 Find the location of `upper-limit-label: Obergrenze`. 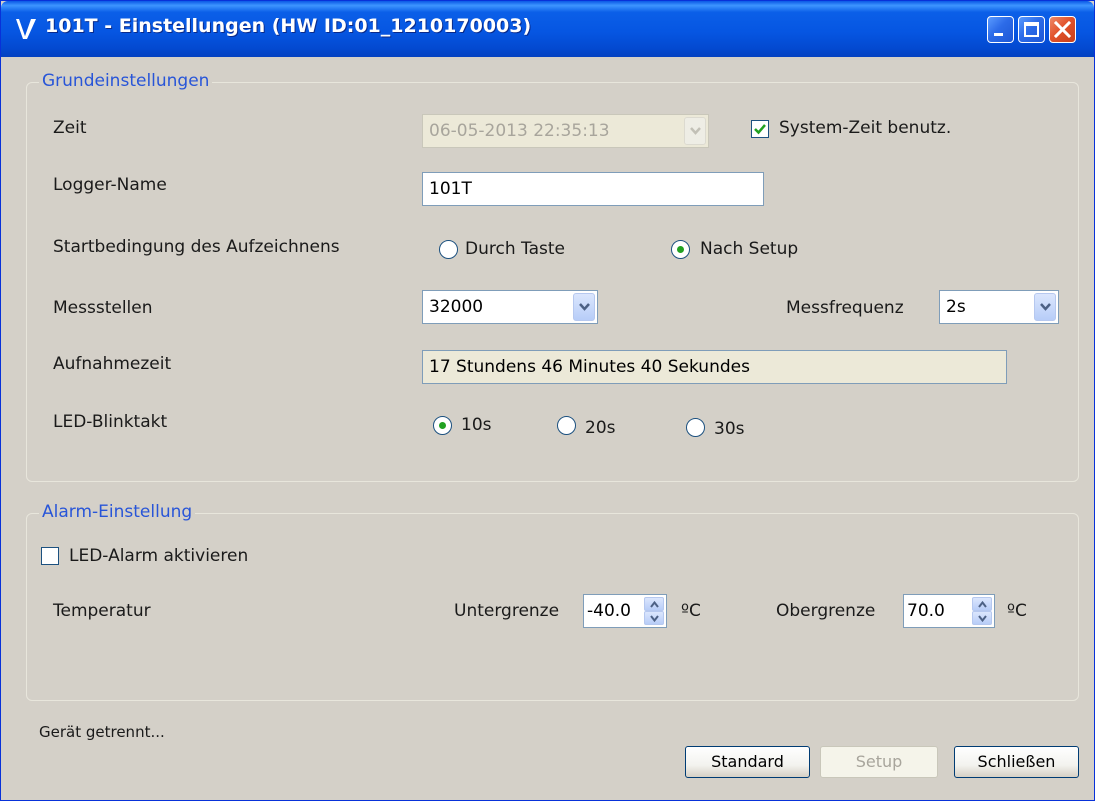

upper-limit-label: Obergrenze is located at coordinates (826, 611).